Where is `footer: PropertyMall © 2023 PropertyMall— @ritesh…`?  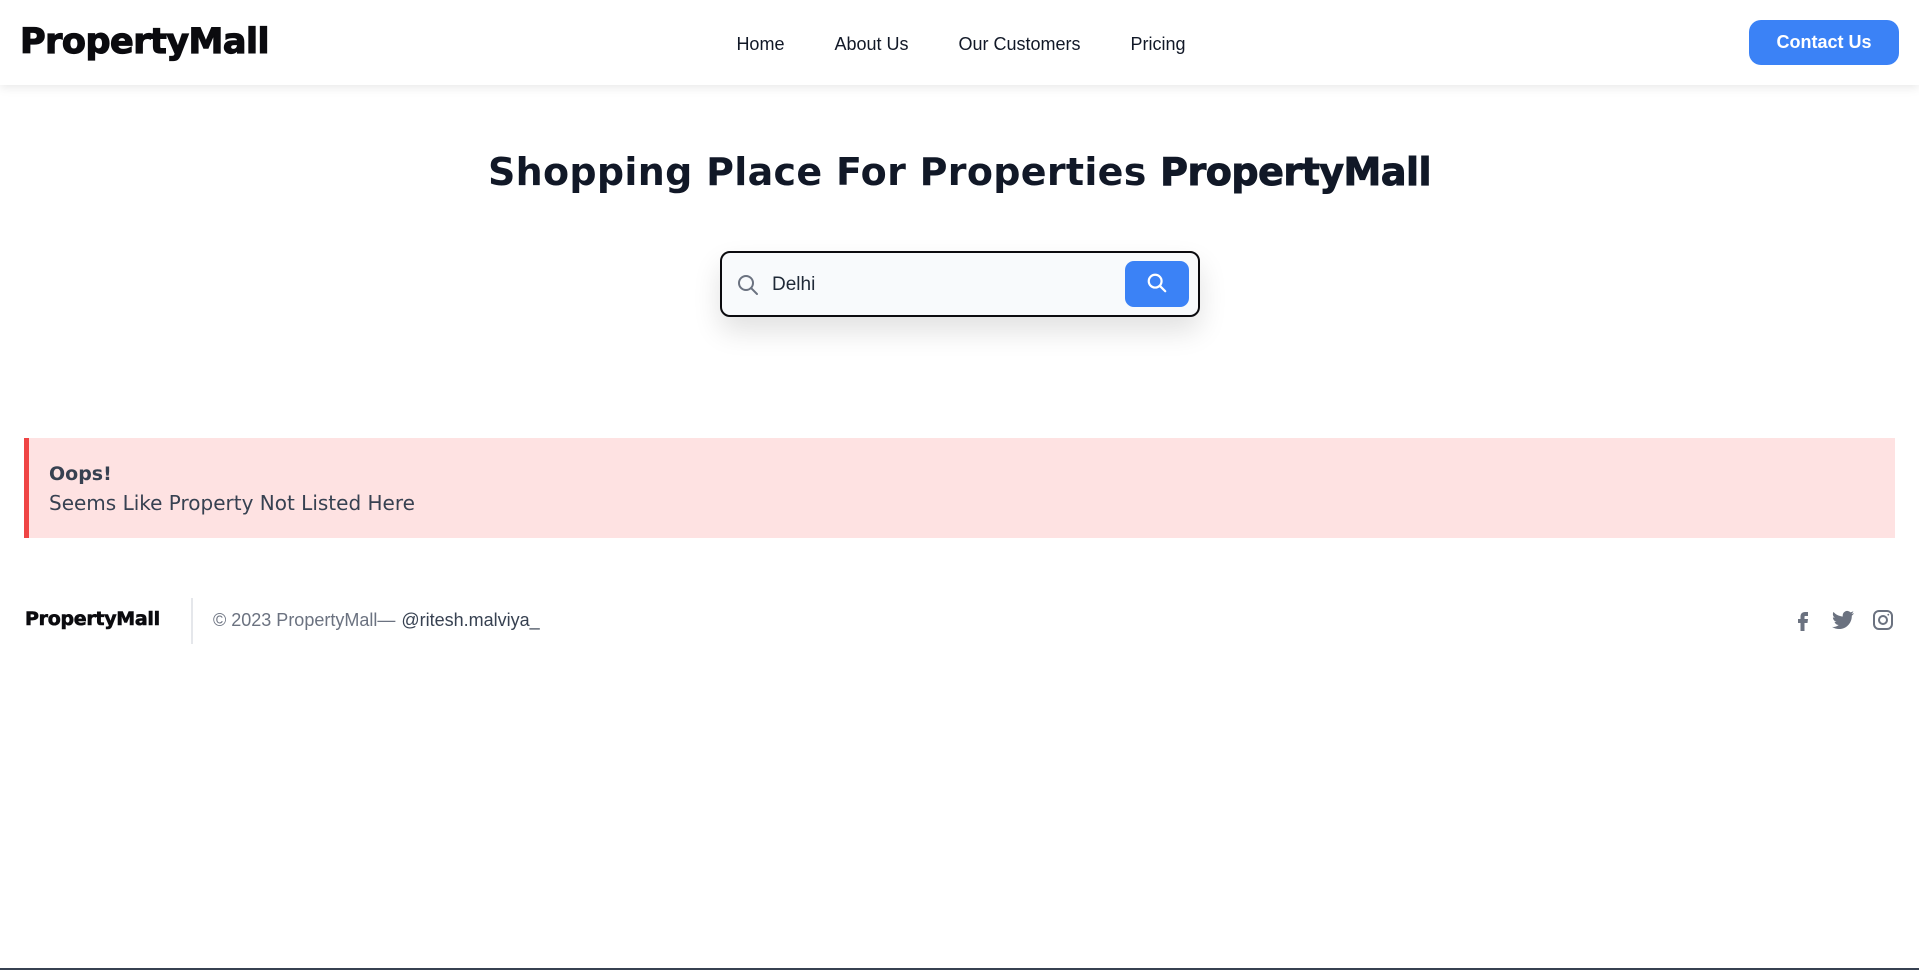 footer: PropertyMall © 2023 PropertyMall— @ritesh… is located at coordinates (959, 621).